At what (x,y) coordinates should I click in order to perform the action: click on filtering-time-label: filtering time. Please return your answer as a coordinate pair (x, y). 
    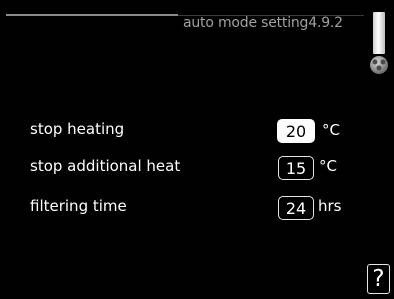
    Looking at the image, I should click on (78, 206).